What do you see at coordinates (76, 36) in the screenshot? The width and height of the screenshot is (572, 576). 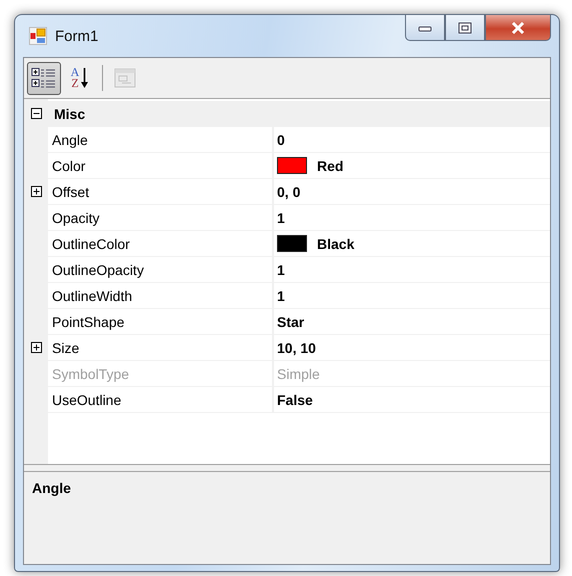 I see `window-title: Form1` at bounding box center [76, 36].